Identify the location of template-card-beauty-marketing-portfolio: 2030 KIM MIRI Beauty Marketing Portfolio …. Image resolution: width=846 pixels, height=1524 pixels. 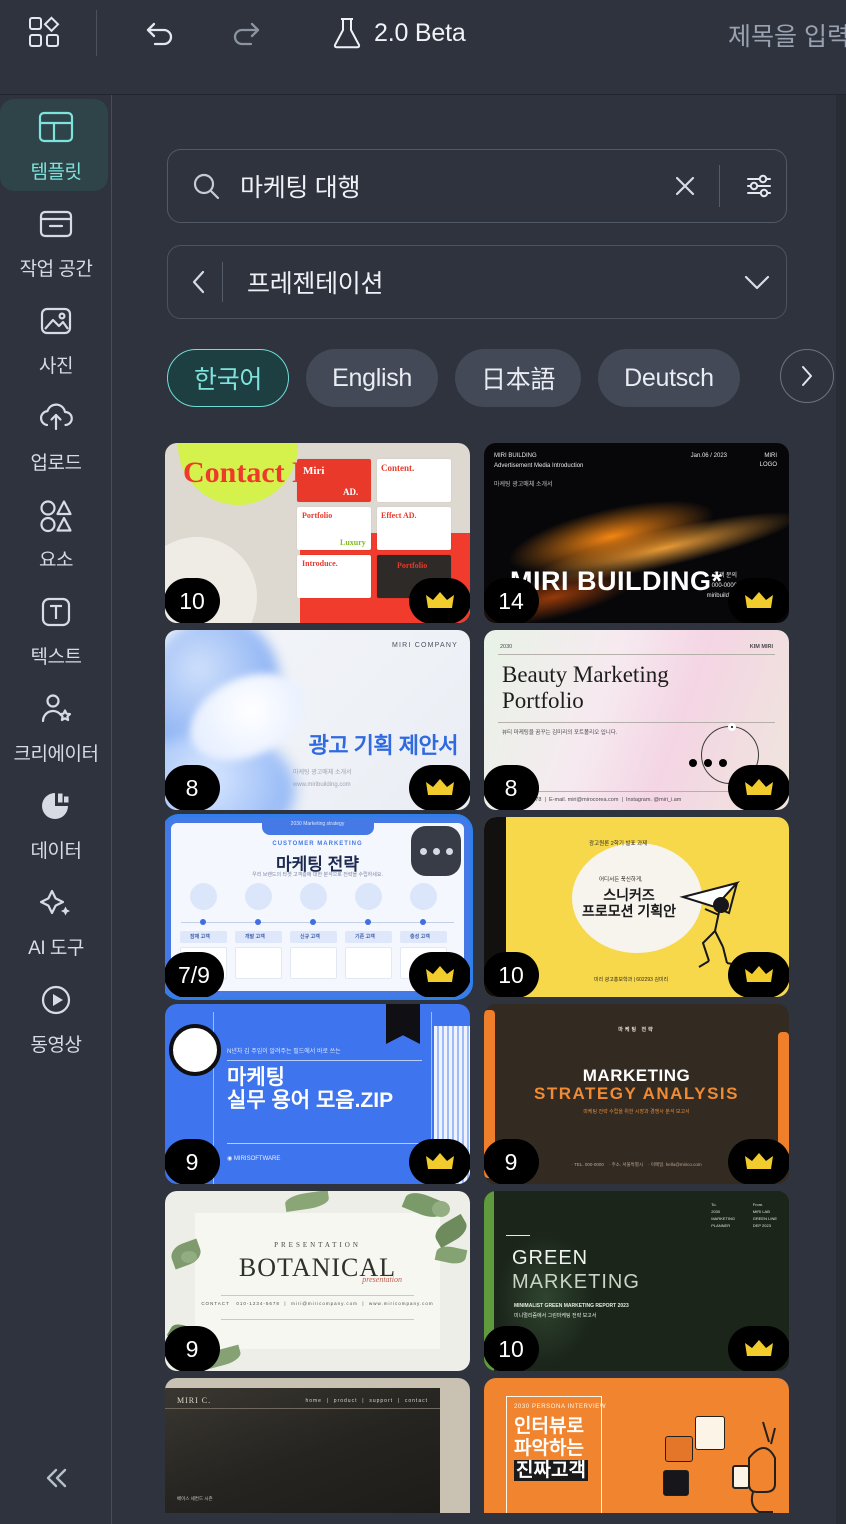
(636, 720).